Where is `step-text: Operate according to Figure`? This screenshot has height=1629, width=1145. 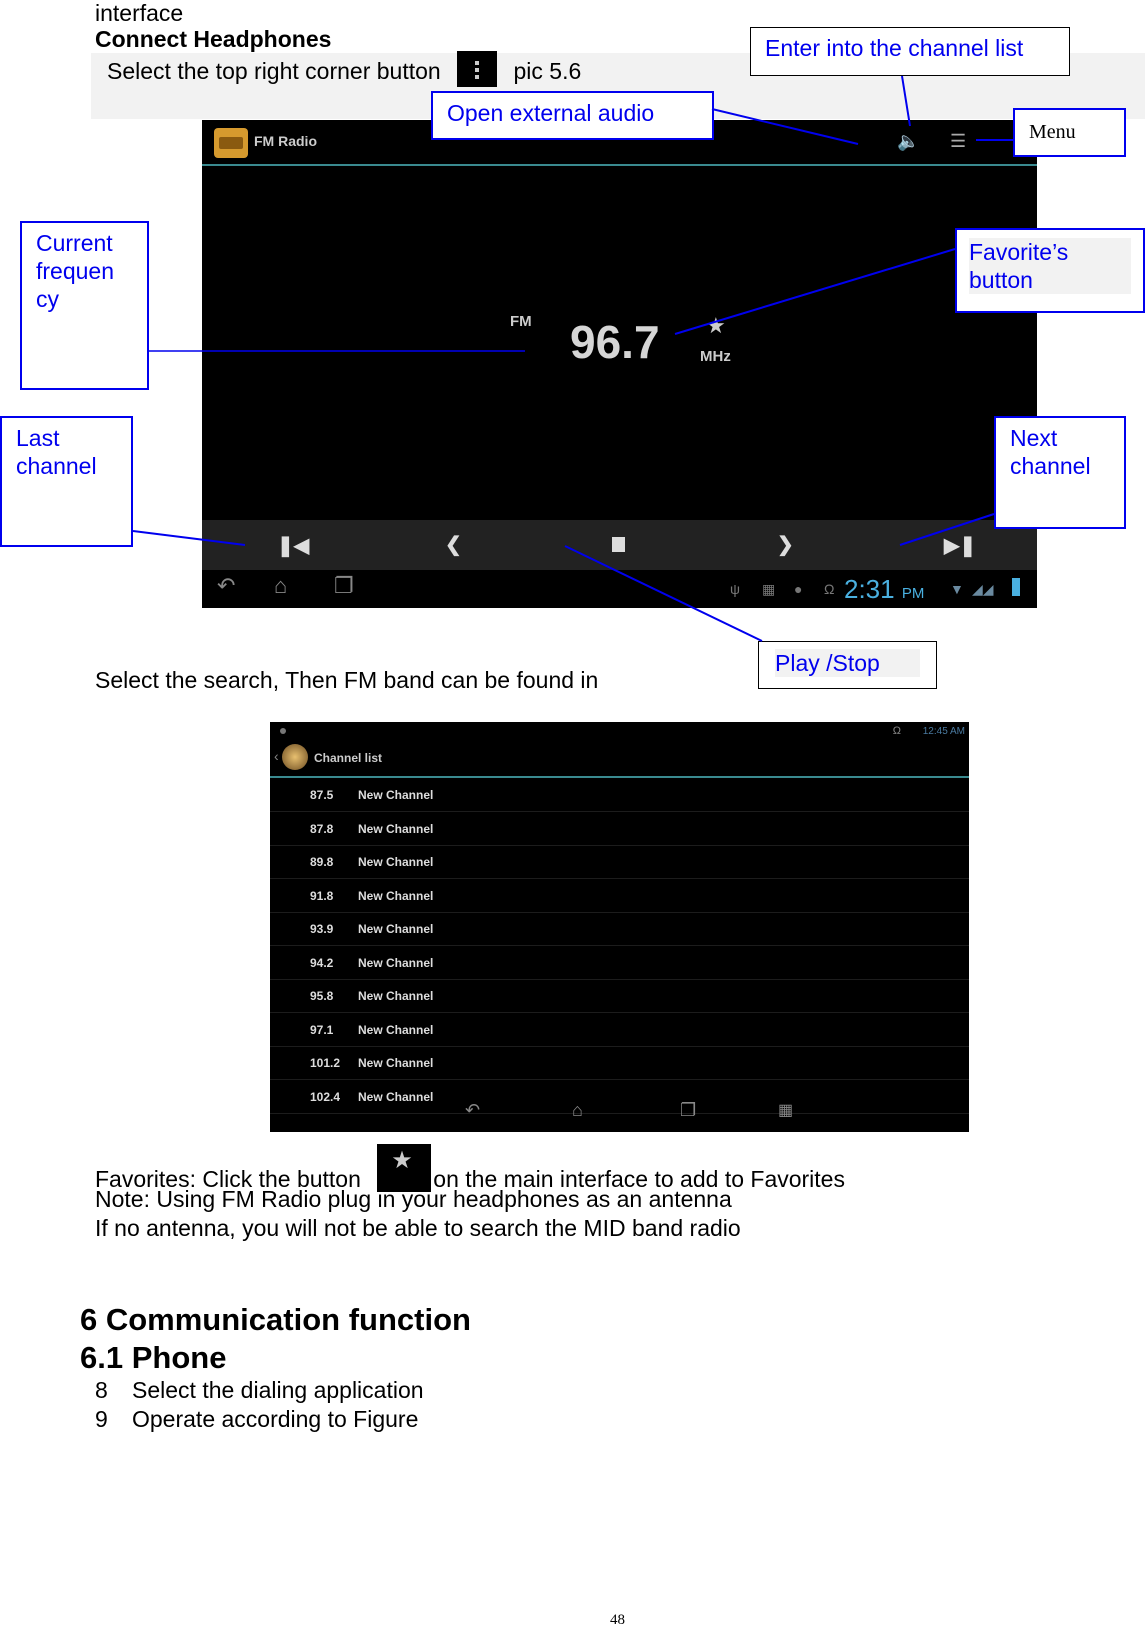
step-text: Operate according to Figure is located at coordinates (275, 1419).